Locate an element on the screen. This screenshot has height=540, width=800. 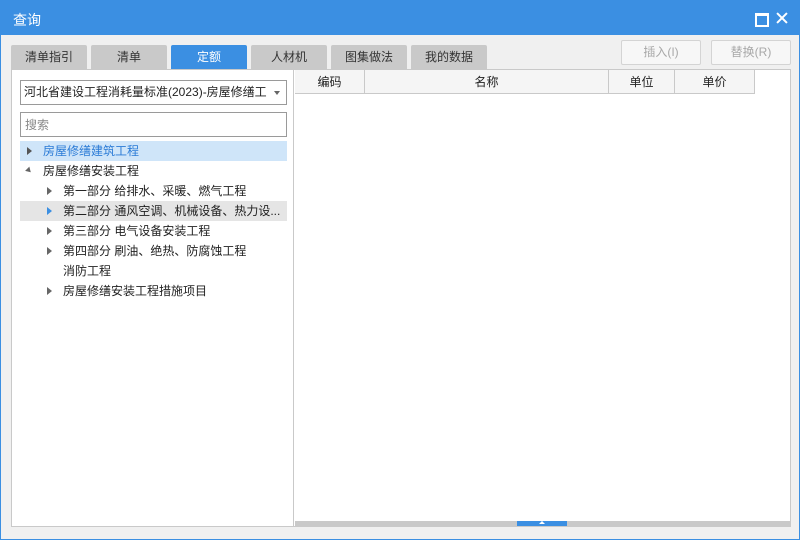
window-title: 查询 is located at coordinates (27, 20).